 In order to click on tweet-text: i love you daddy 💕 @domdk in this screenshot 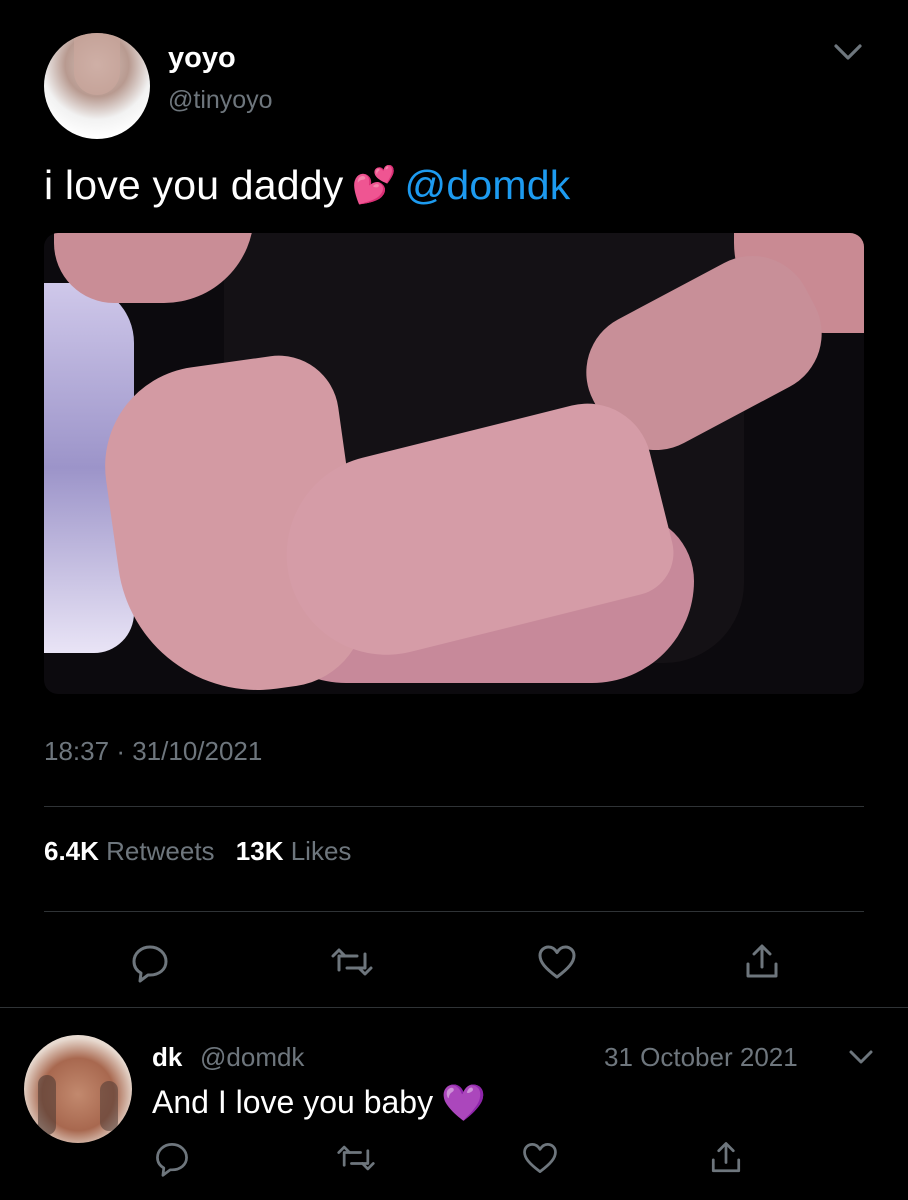, I will do `click(307, 185)`.